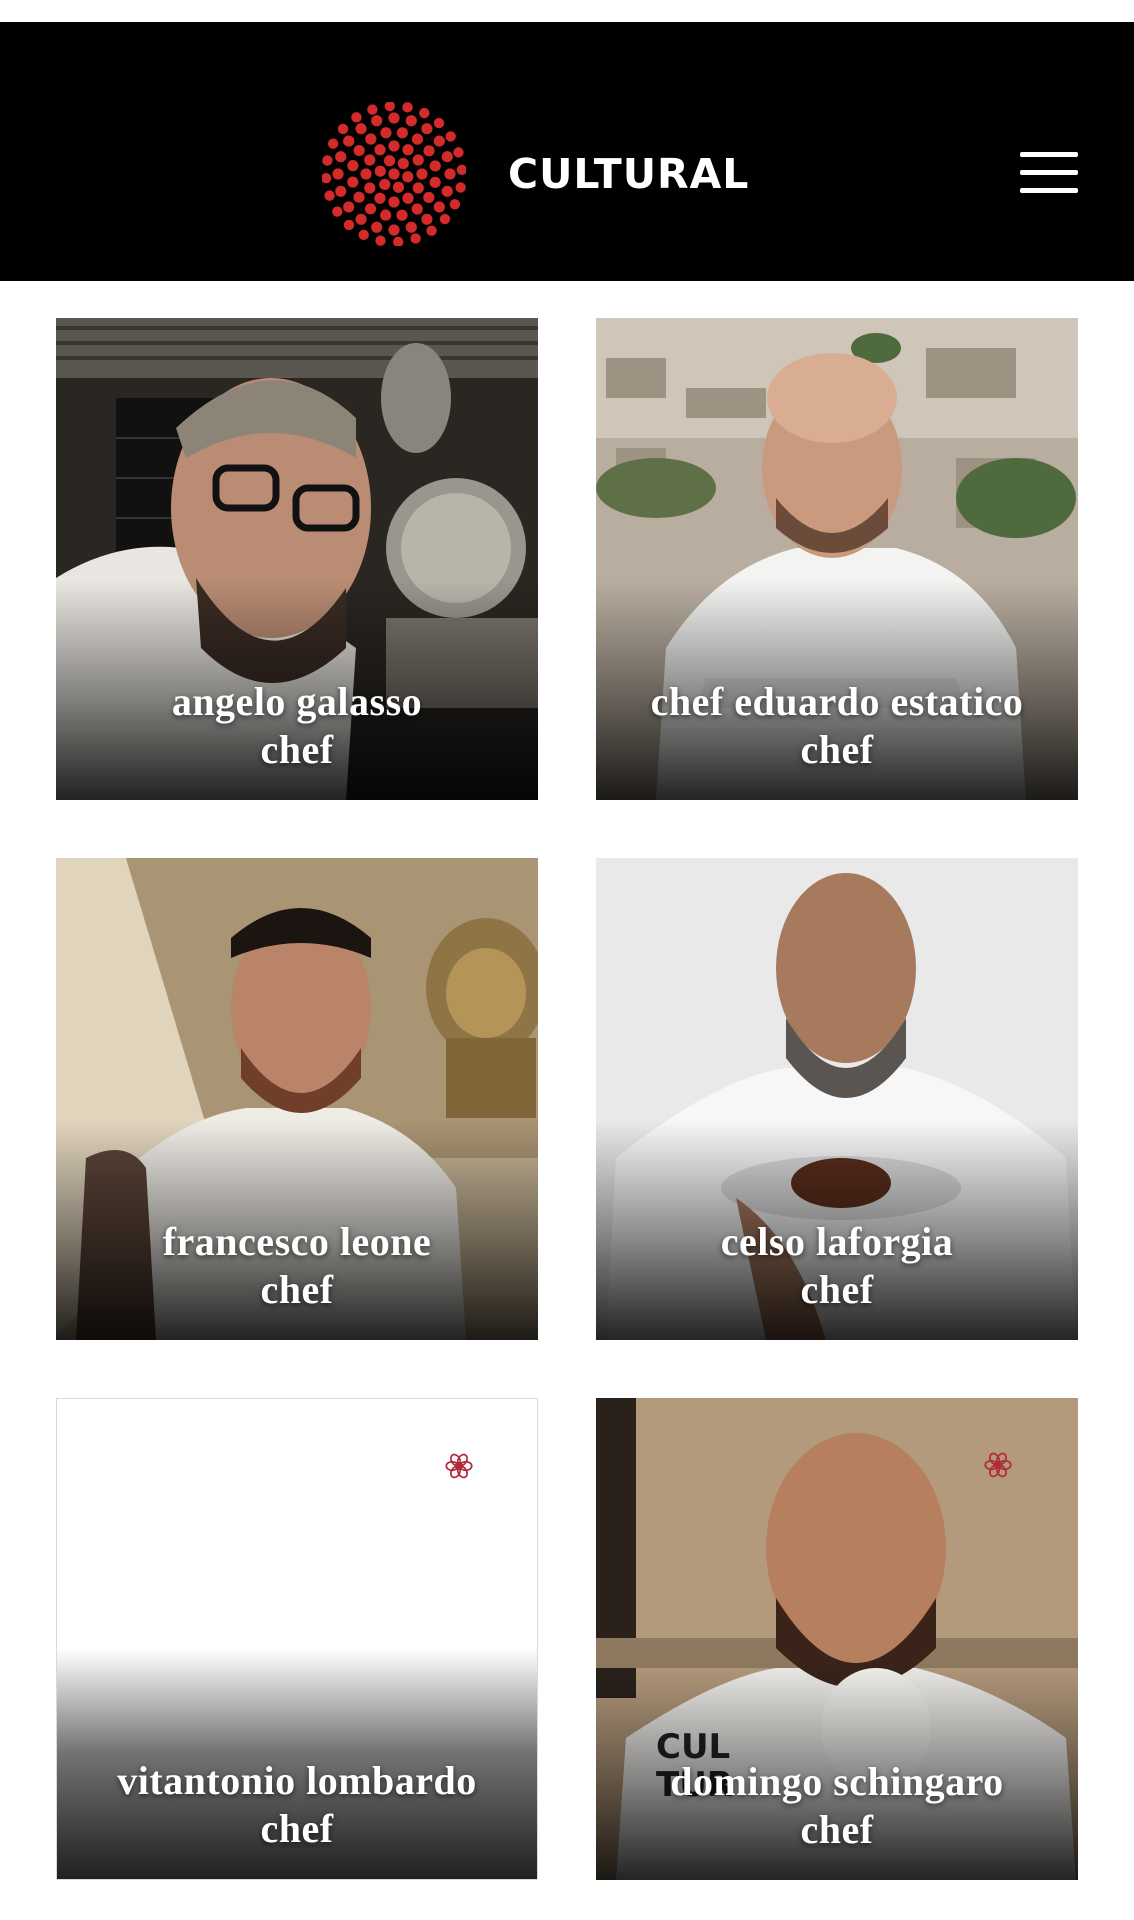 The width and height of the screenshot is (1134, 1920). What do you see at coordinates (297, 1266) in the screenshot?
I see `chef-caption: francesco leone chef` at bounding box center [297, 1266].